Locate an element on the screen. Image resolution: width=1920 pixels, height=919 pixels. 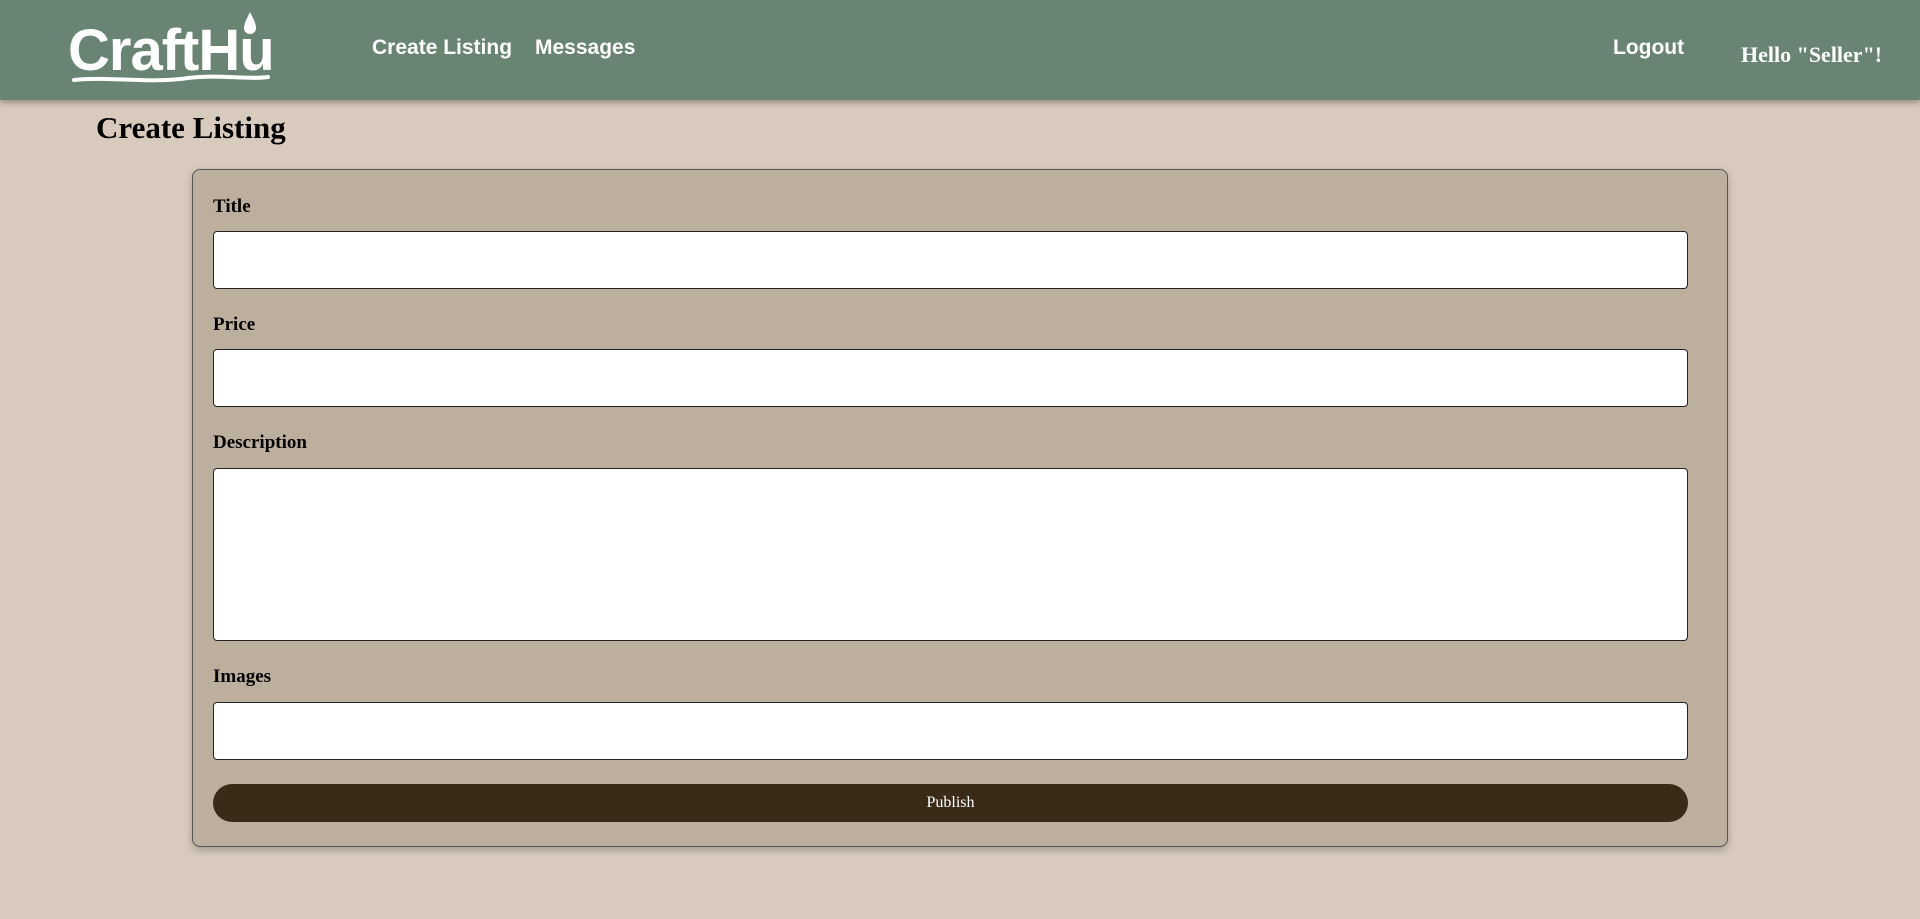
price-label: Price is located at coordinates (234, 324).